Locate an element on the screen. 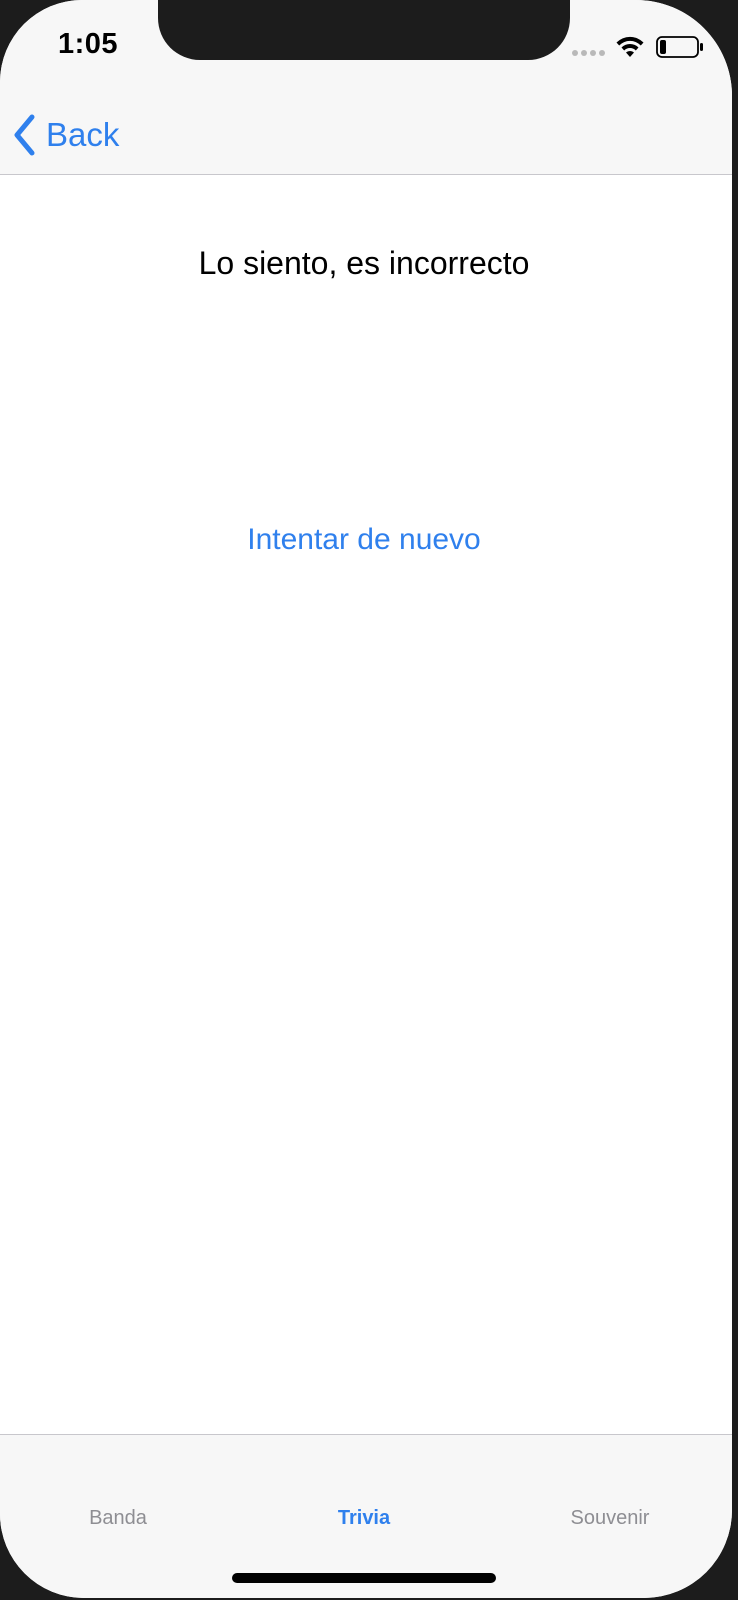 The height and width of the screenshot is (1600, 738). status-time: 1:05 is located at coordinates (88, 44).